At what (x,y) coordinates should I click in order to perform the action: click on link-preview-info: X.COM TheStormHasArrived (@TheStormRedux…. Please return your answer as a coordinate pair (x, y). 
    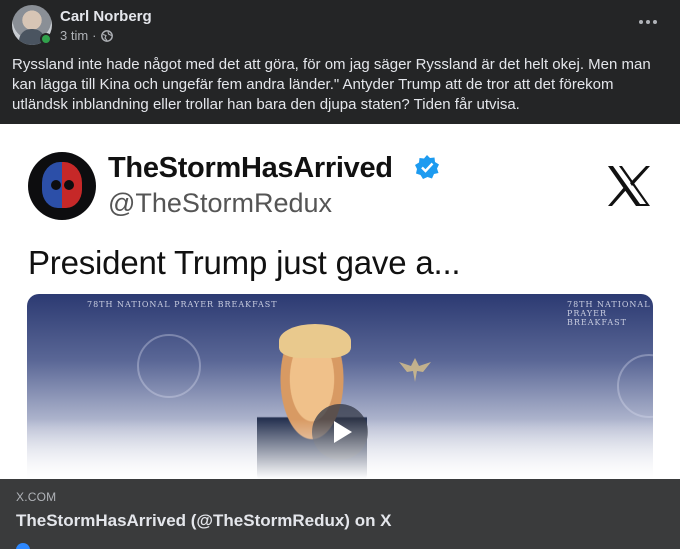
    Looking at the image, I should click on (340, 514).